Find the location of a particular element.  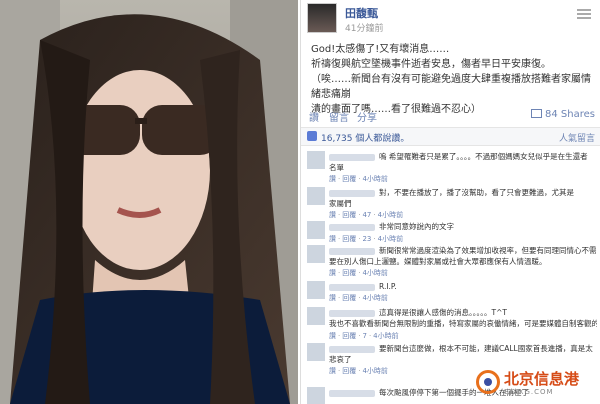

comment-text: 嗚 希望罹難者只是累了。。。。不過那個媽媽女兒似乎是在生還者 名單 is located at coordinates (458, 162).